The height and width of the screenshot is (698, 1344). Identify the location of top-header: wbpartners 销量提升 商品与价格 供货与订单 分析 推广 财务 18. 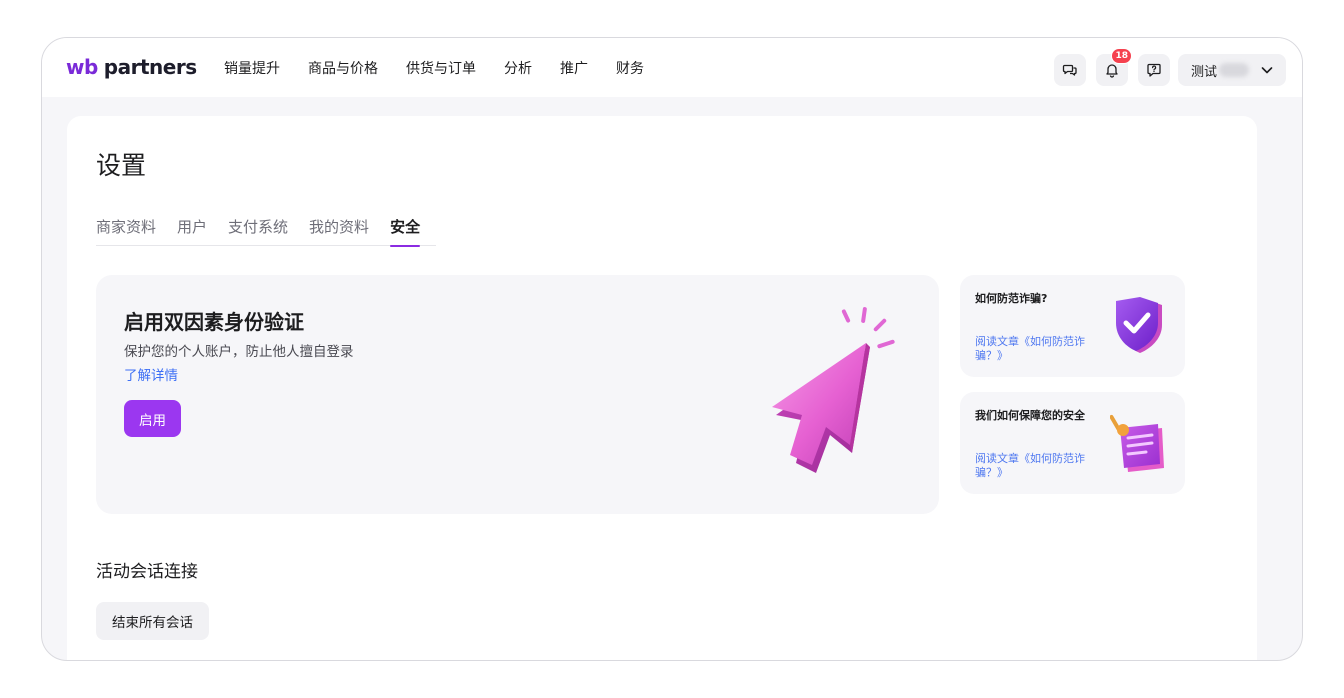
(672, 67).